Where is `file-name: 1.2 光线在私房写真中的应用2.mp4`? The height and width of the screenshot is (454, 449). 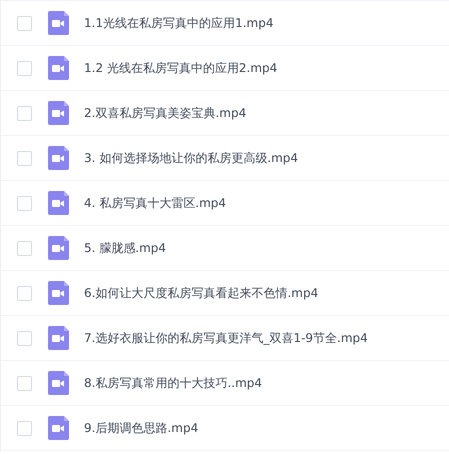 file-name: 1.2 光线在私房写真中的应用2.mp4 is located at coordinates (181, 68).